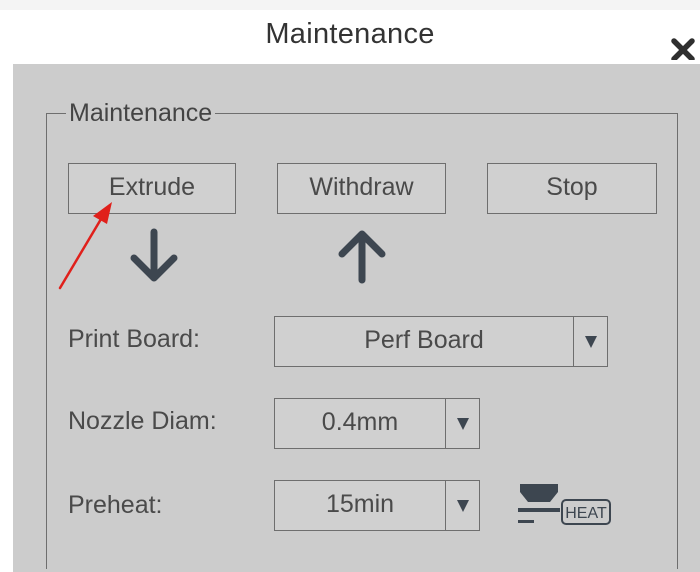  Describe the element at coordinates (142, 421) in the screenshot. I see `nozzle-diam-label: Nozzle Diam:` at that location.